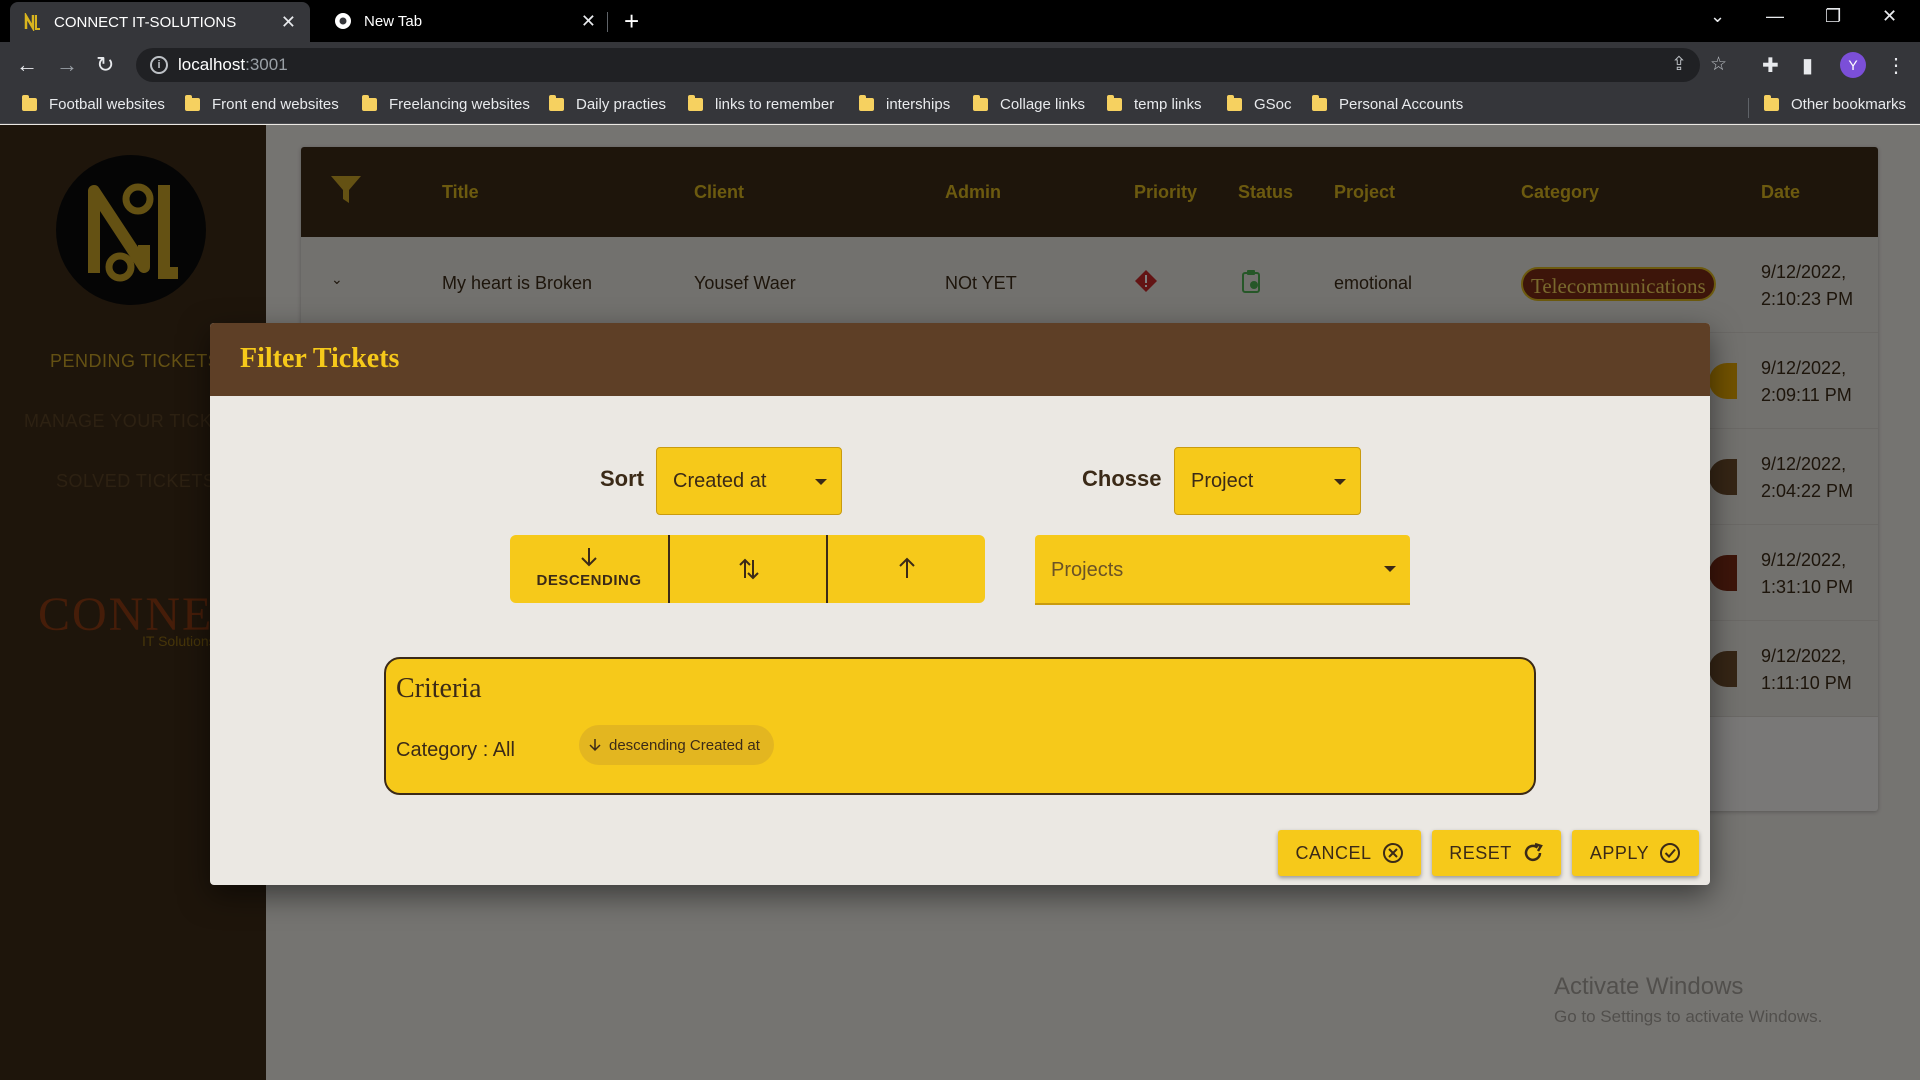  What do you see at coordinates (1896, 65) in the screenshot?
I see `browser-menu-icon: ⋮` at bounding box center [1896, 65].